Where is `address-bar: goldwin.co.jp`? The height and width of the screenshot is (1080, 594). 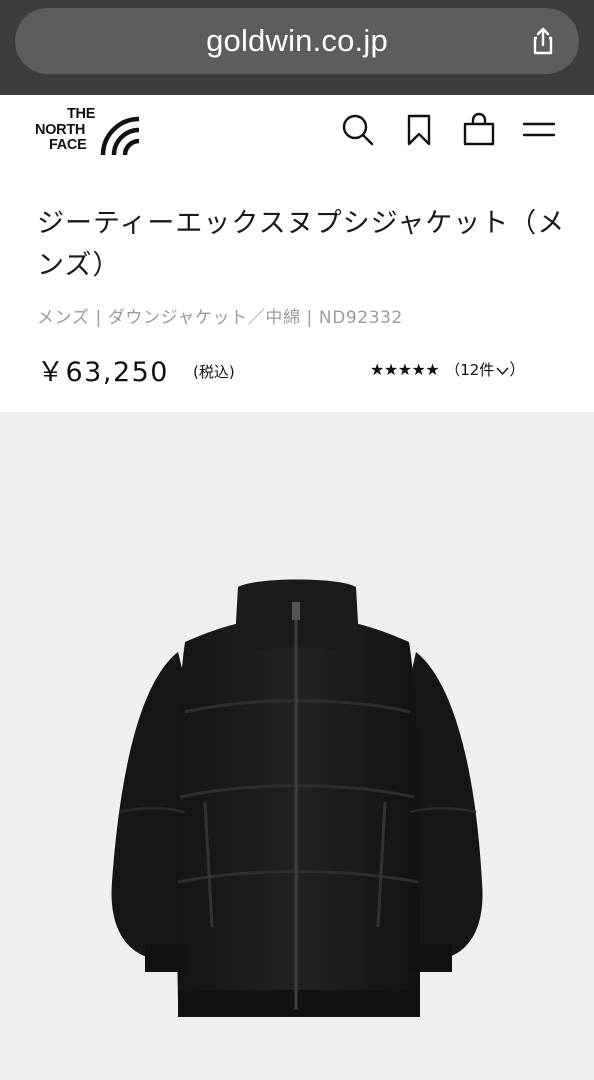
address-bar: goldwin.co.jp is located at coordinates (297, 41).